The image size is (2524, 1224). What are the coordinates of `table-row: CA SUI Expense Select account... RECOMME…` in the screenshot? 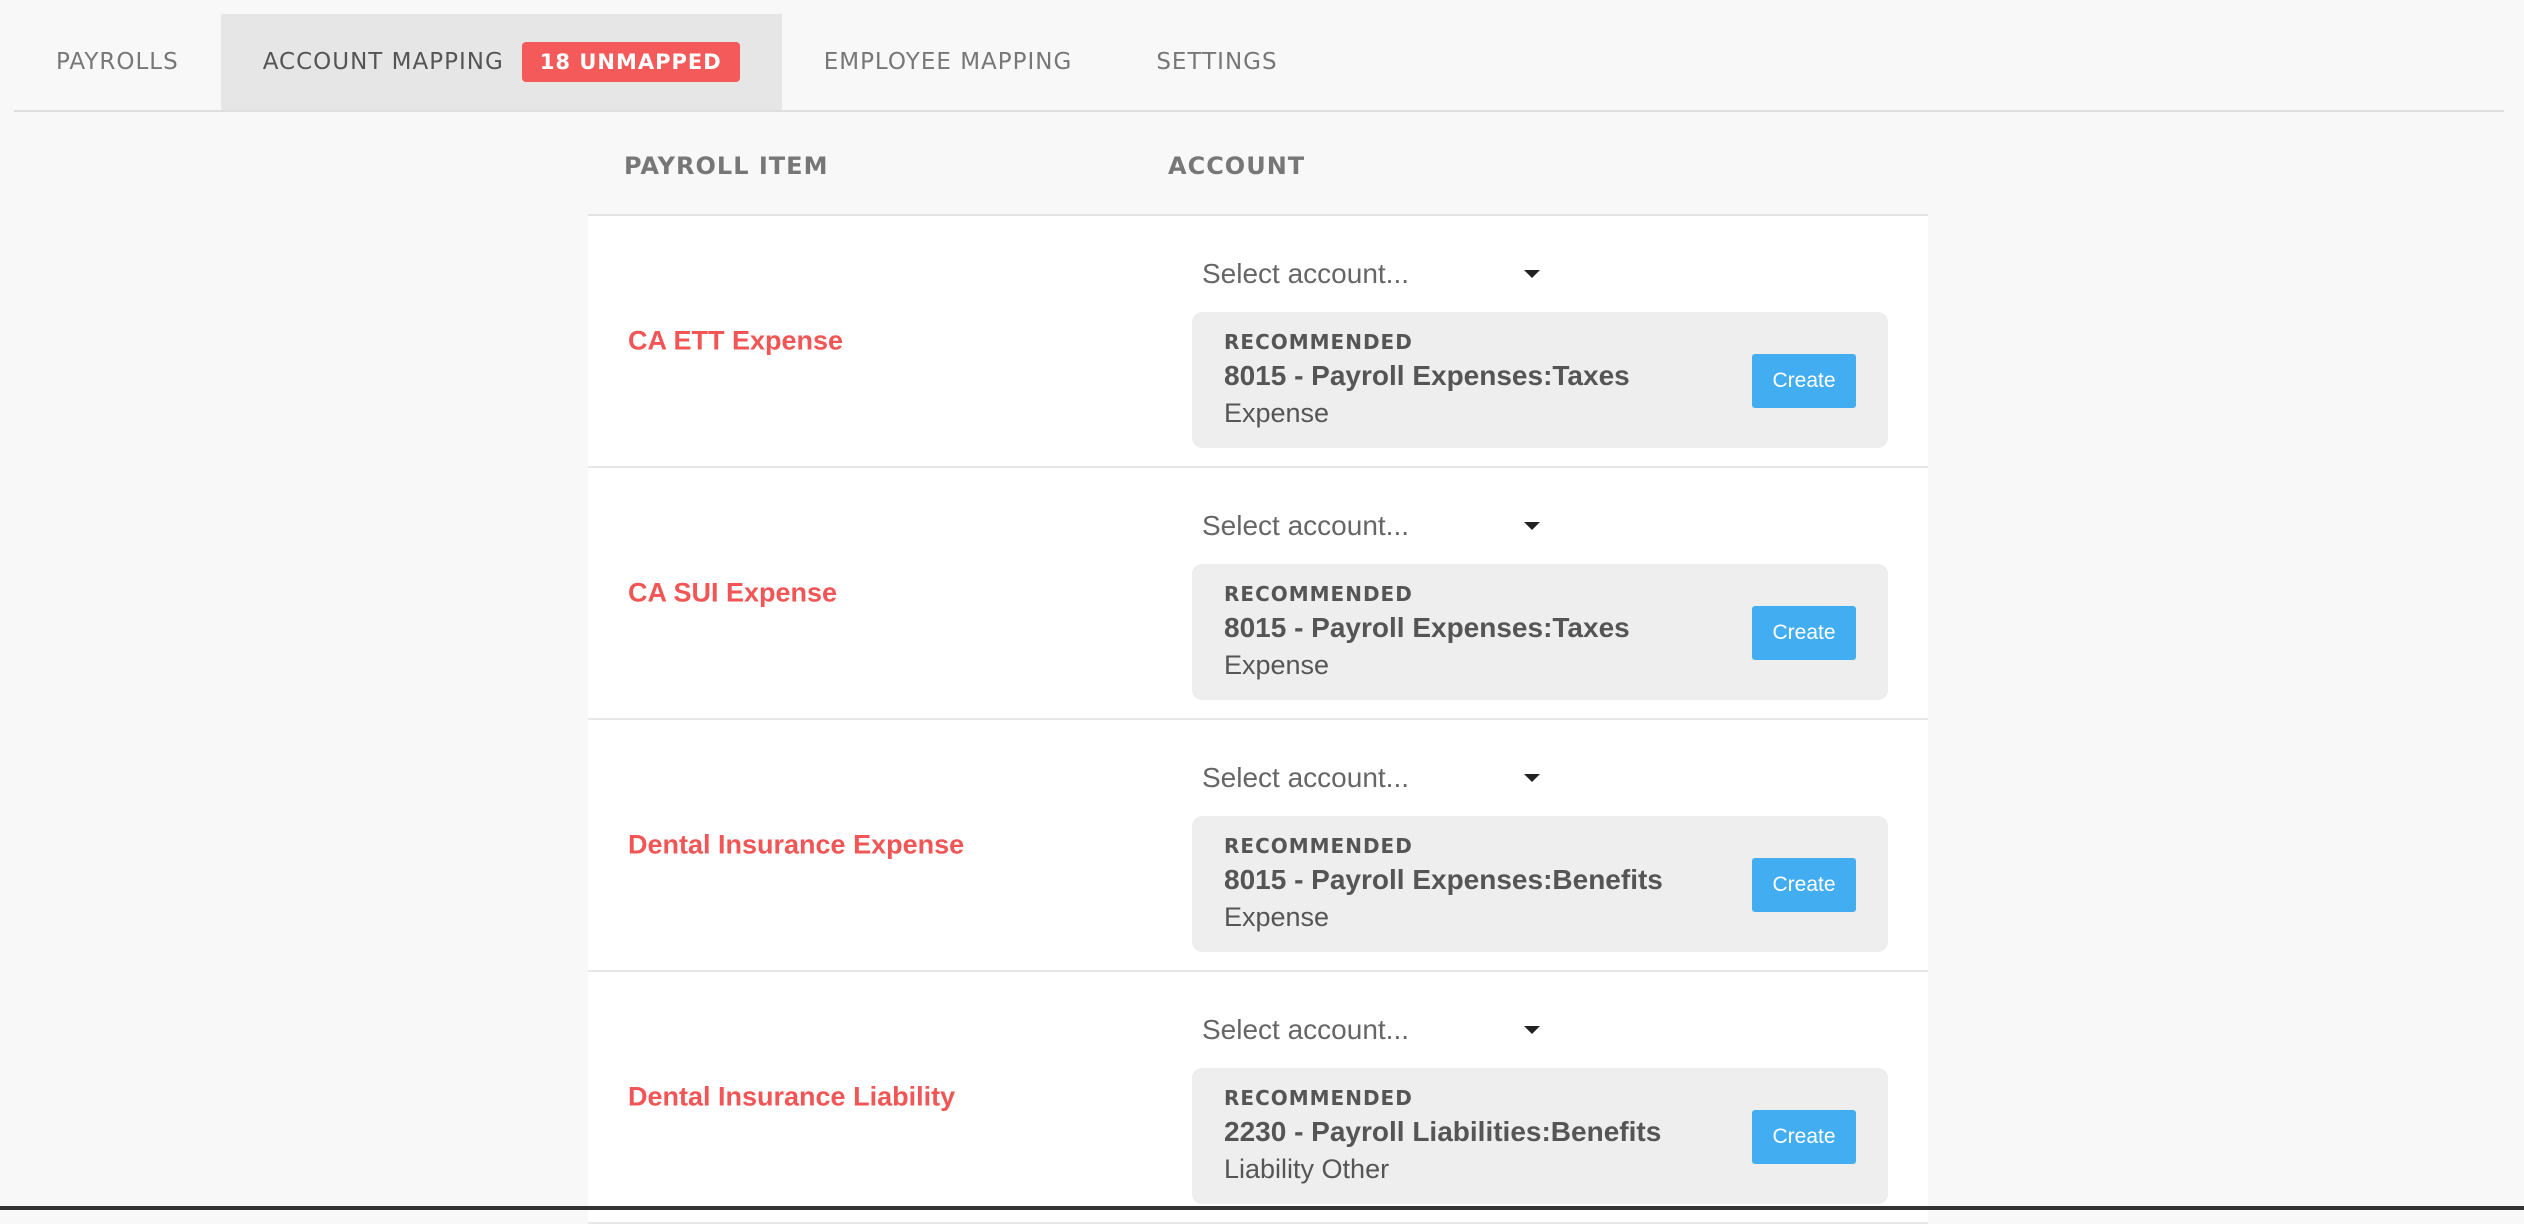 It's located at (1258, 594).